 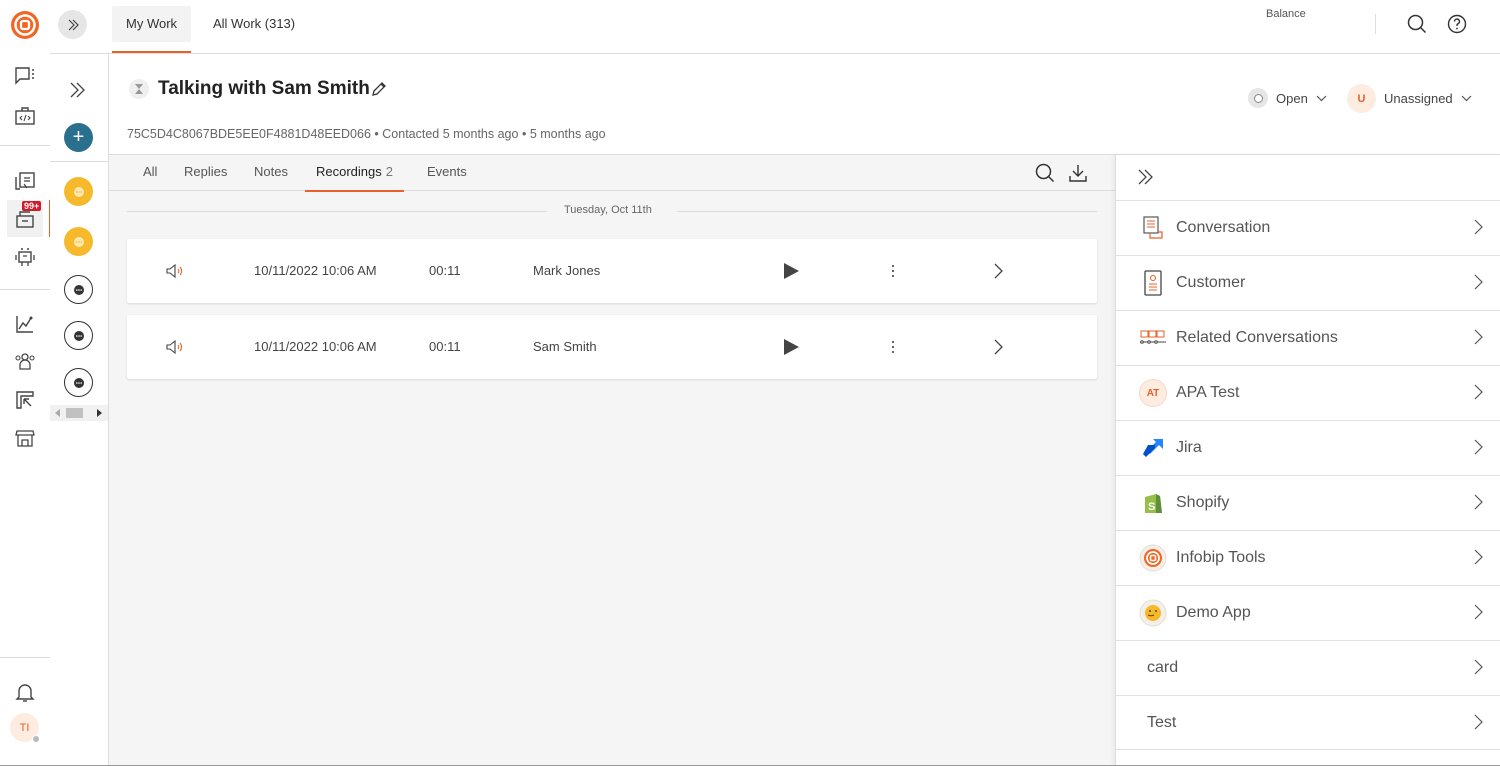 I want to click on tab-all-work: All Work (313), so click(x=254, y=24).